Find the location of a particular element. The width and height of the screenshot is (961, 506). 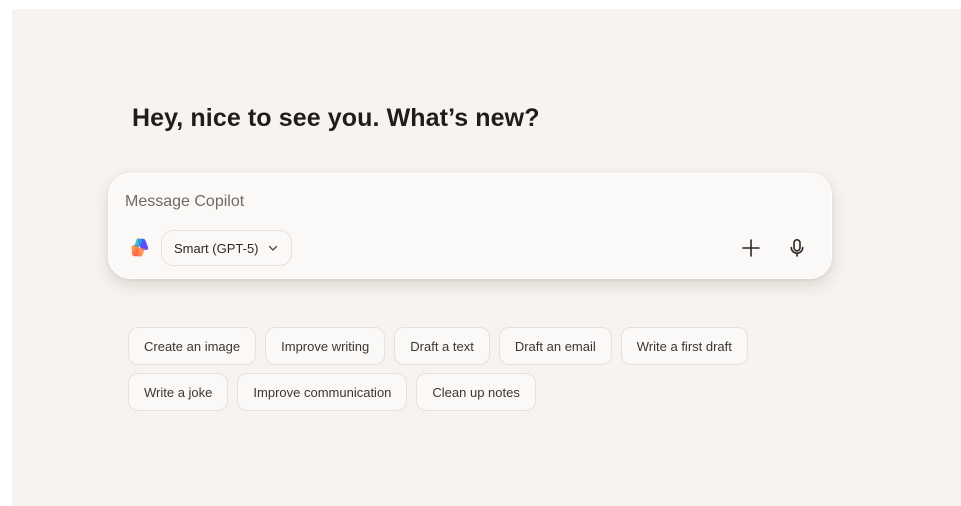

chevron-down-icon is located at coordinates (272, 248).